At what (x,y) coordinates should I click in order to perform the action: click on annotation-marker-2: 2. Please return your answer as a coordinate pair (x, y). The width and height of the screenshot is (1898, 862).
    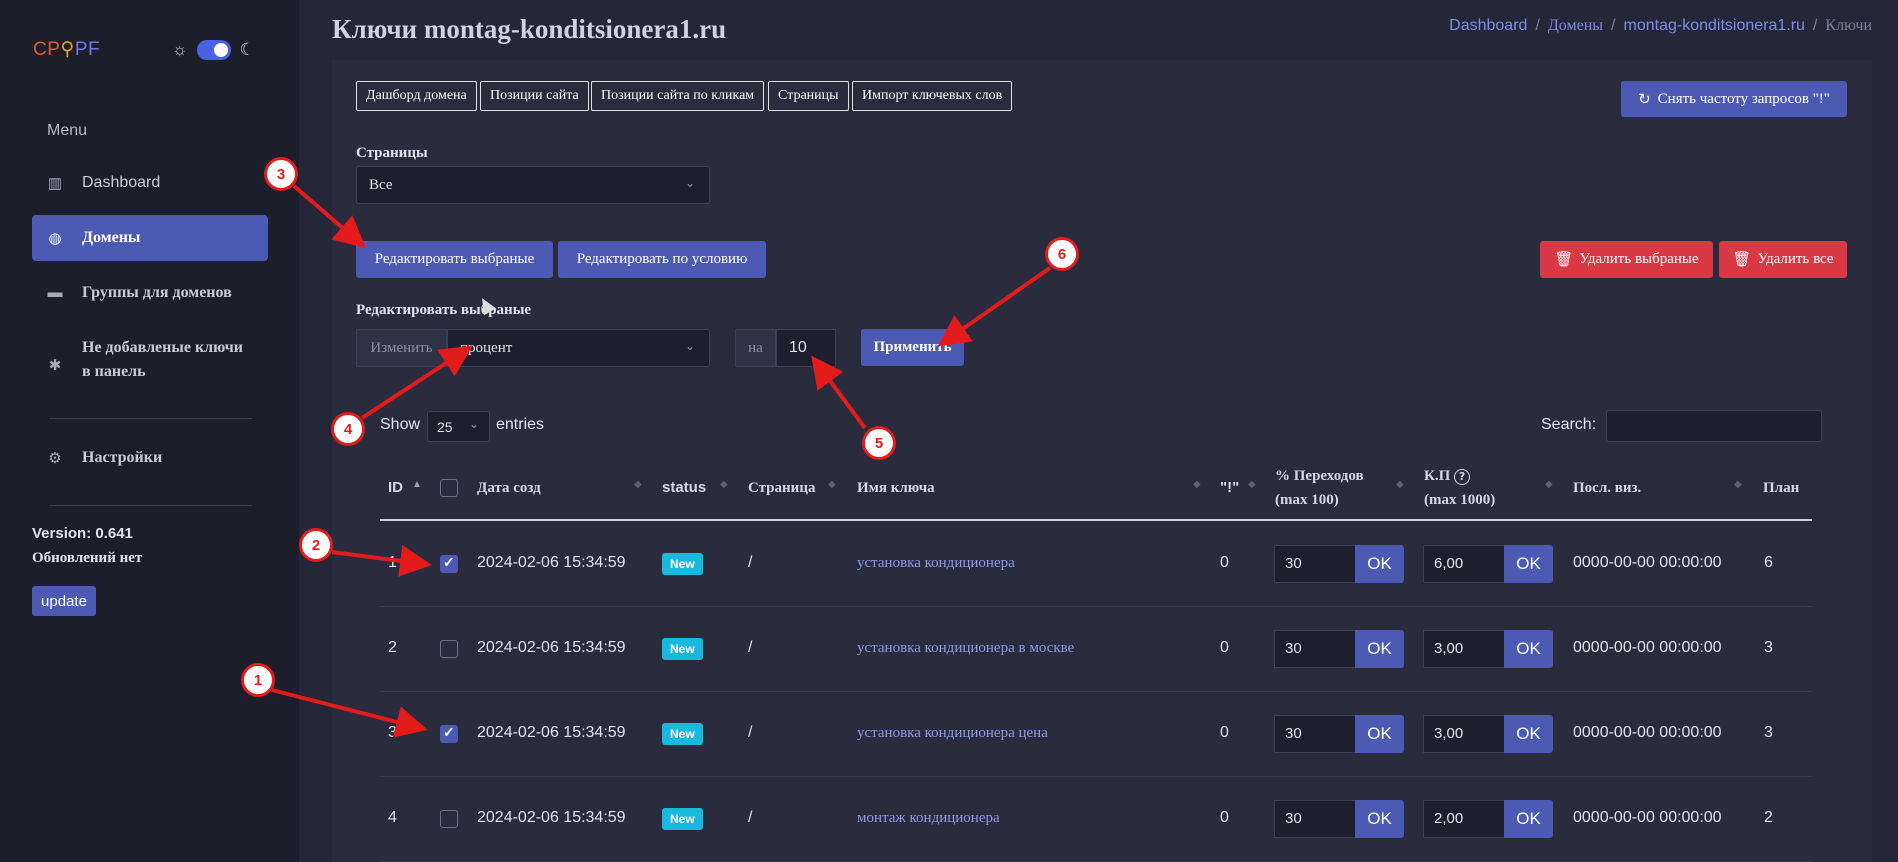
    Looking at the image, I should click on (316, 545).